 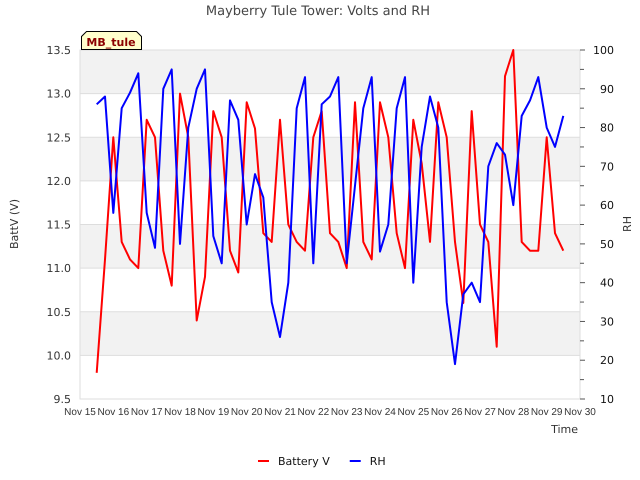 What do you see at coordinates (380, 412) in the screenshot?
I see `x-tick-label: Nov 24` at bounding box center [380, 412].